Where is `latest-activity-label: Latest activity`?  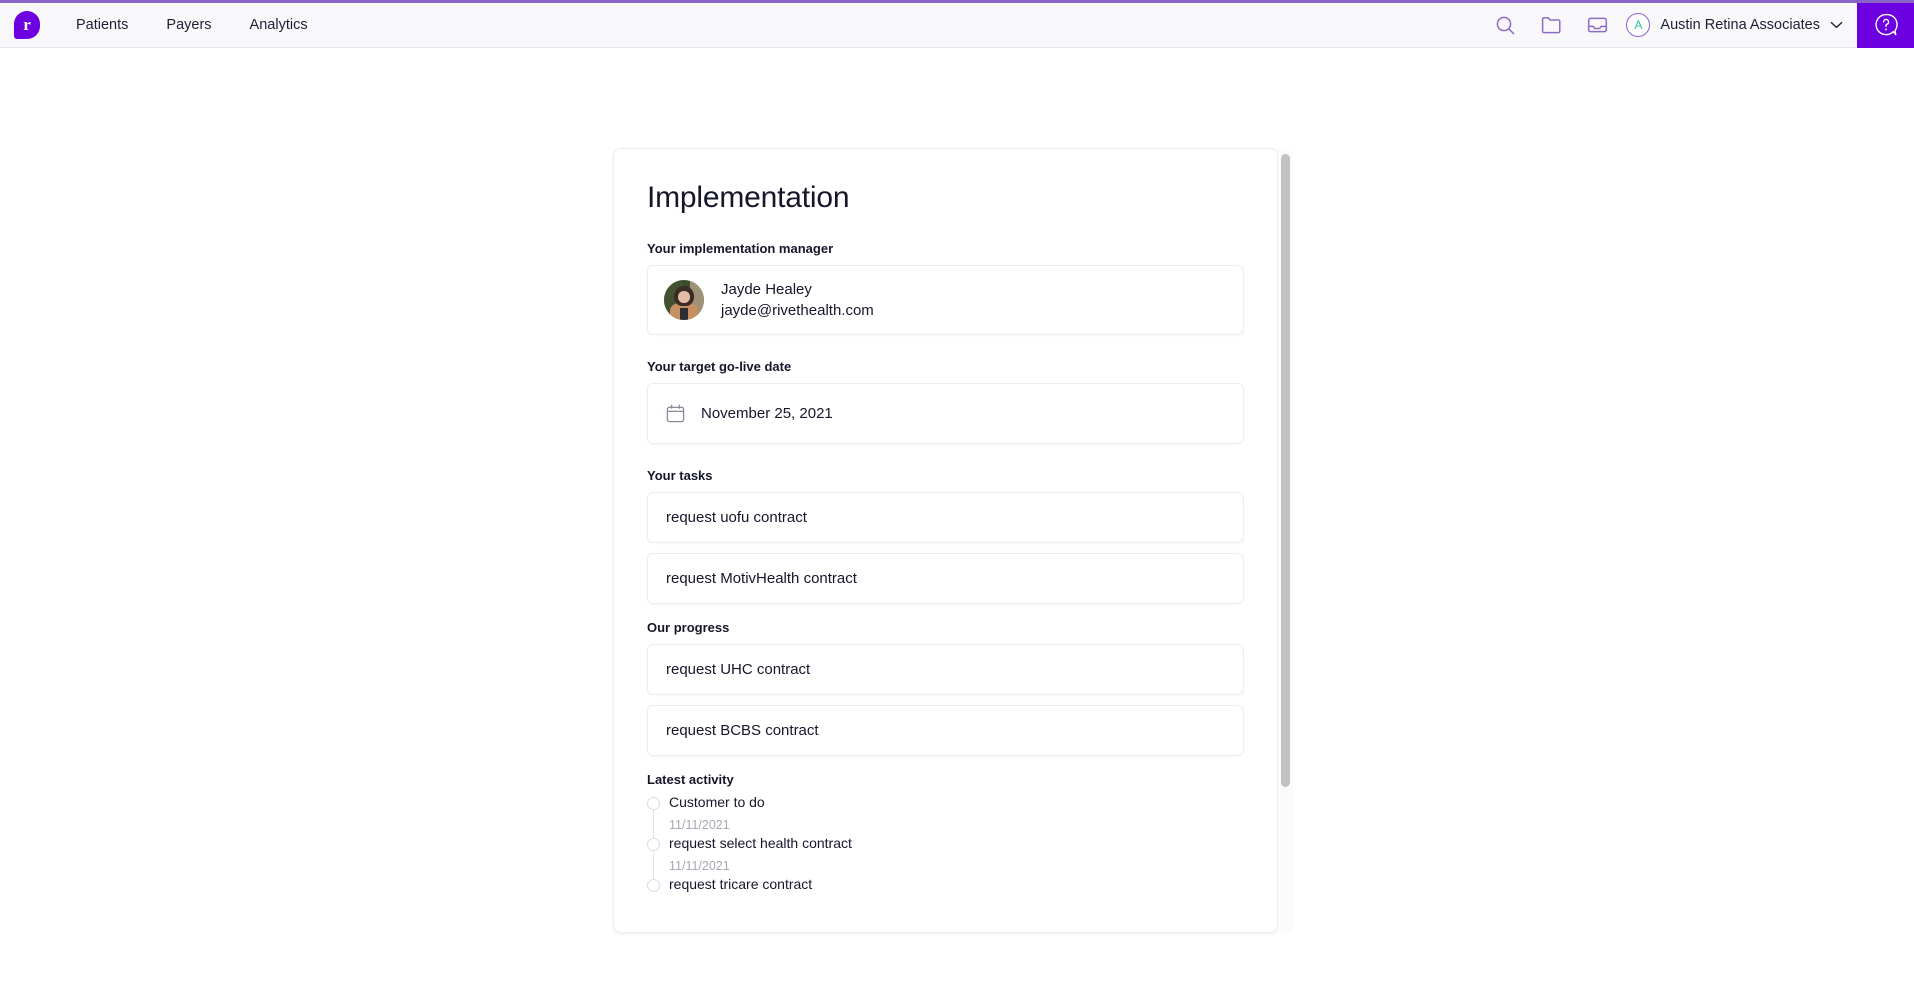 latest-activity-label: Latest activity is located at coordinates (690, 779).